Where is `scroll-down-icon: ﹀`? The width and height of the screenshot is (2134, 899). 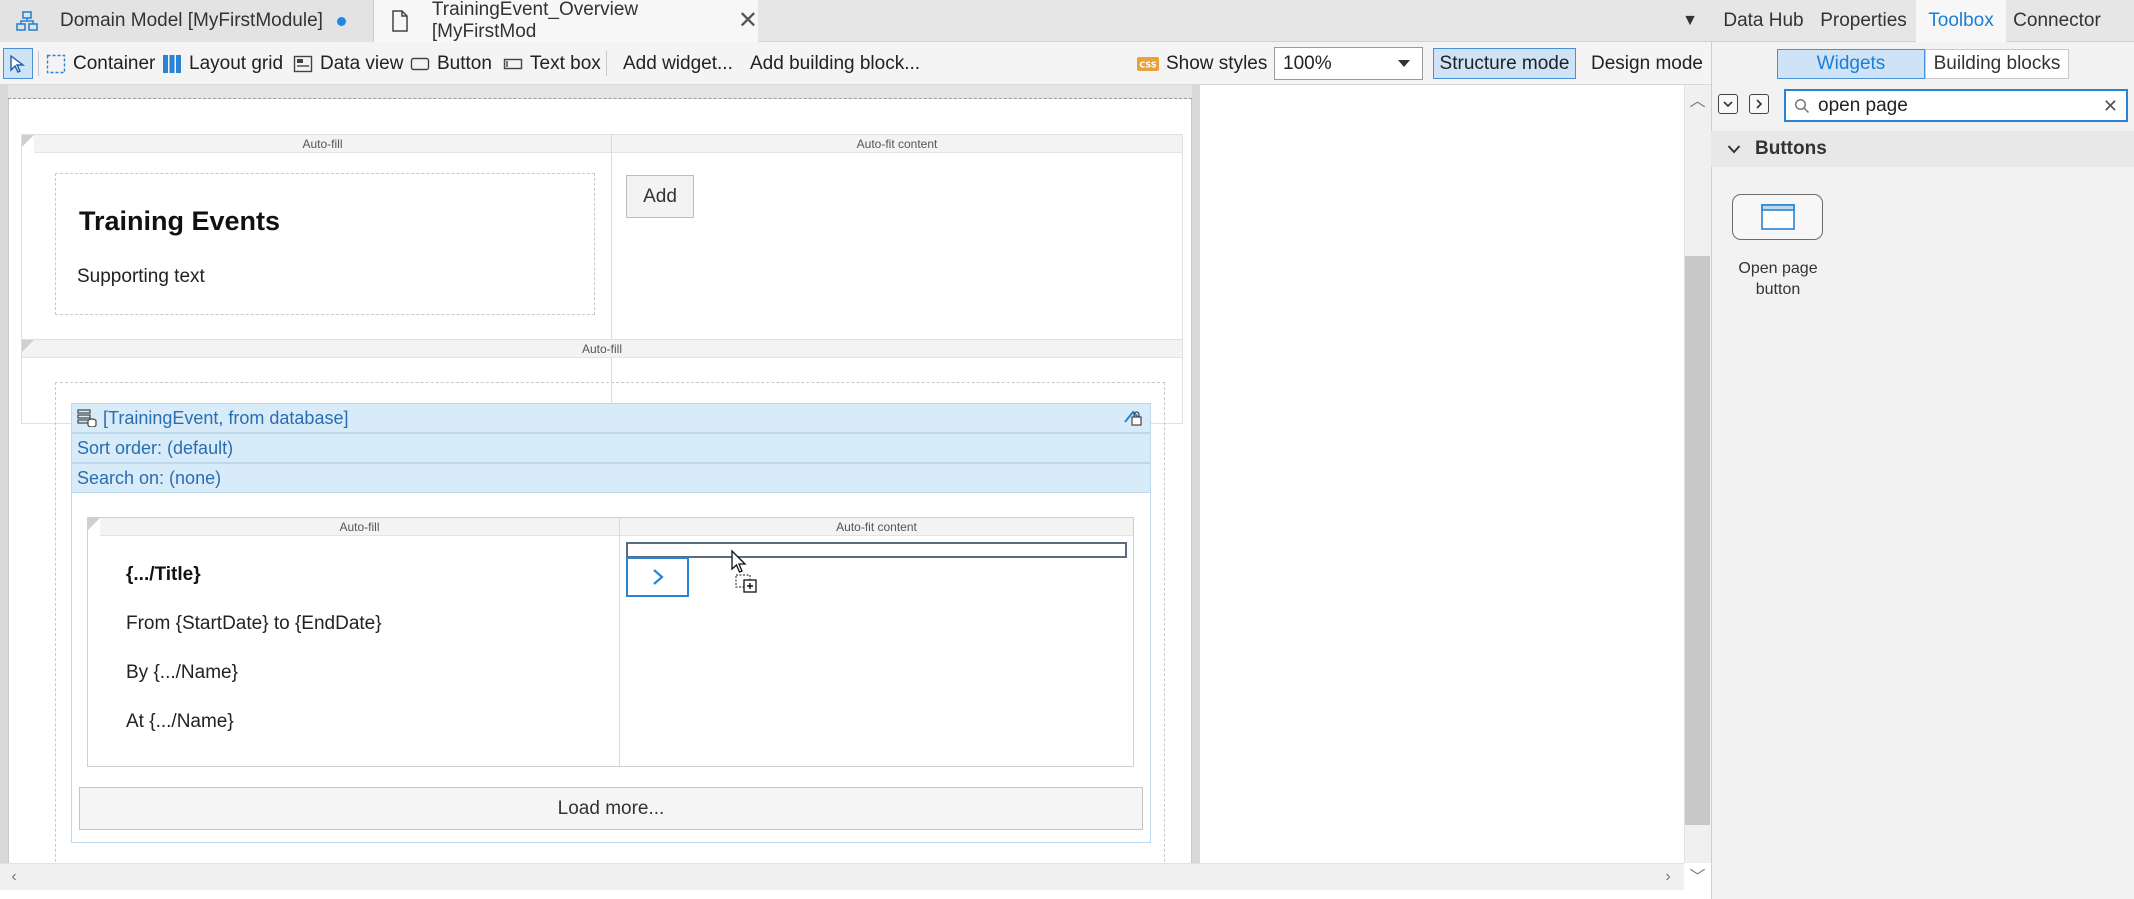 scroll-down-icon: ﹀ is located at coordinates (1697, 875).